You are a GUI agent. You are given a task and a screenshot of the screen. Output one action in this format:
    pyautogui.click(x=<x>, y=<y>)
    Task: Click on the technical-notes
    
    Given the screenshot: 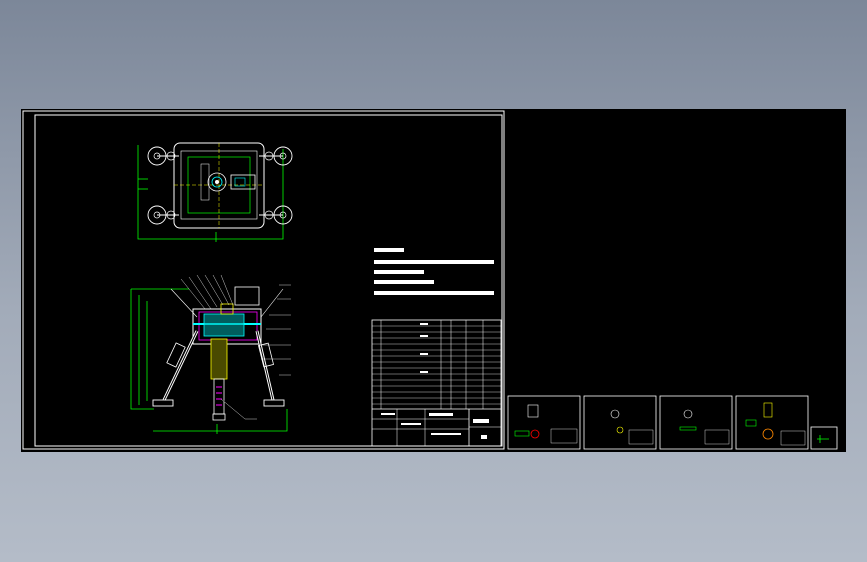 What is the action you would take?
    pyautogui.click(x=434, y=271)
    